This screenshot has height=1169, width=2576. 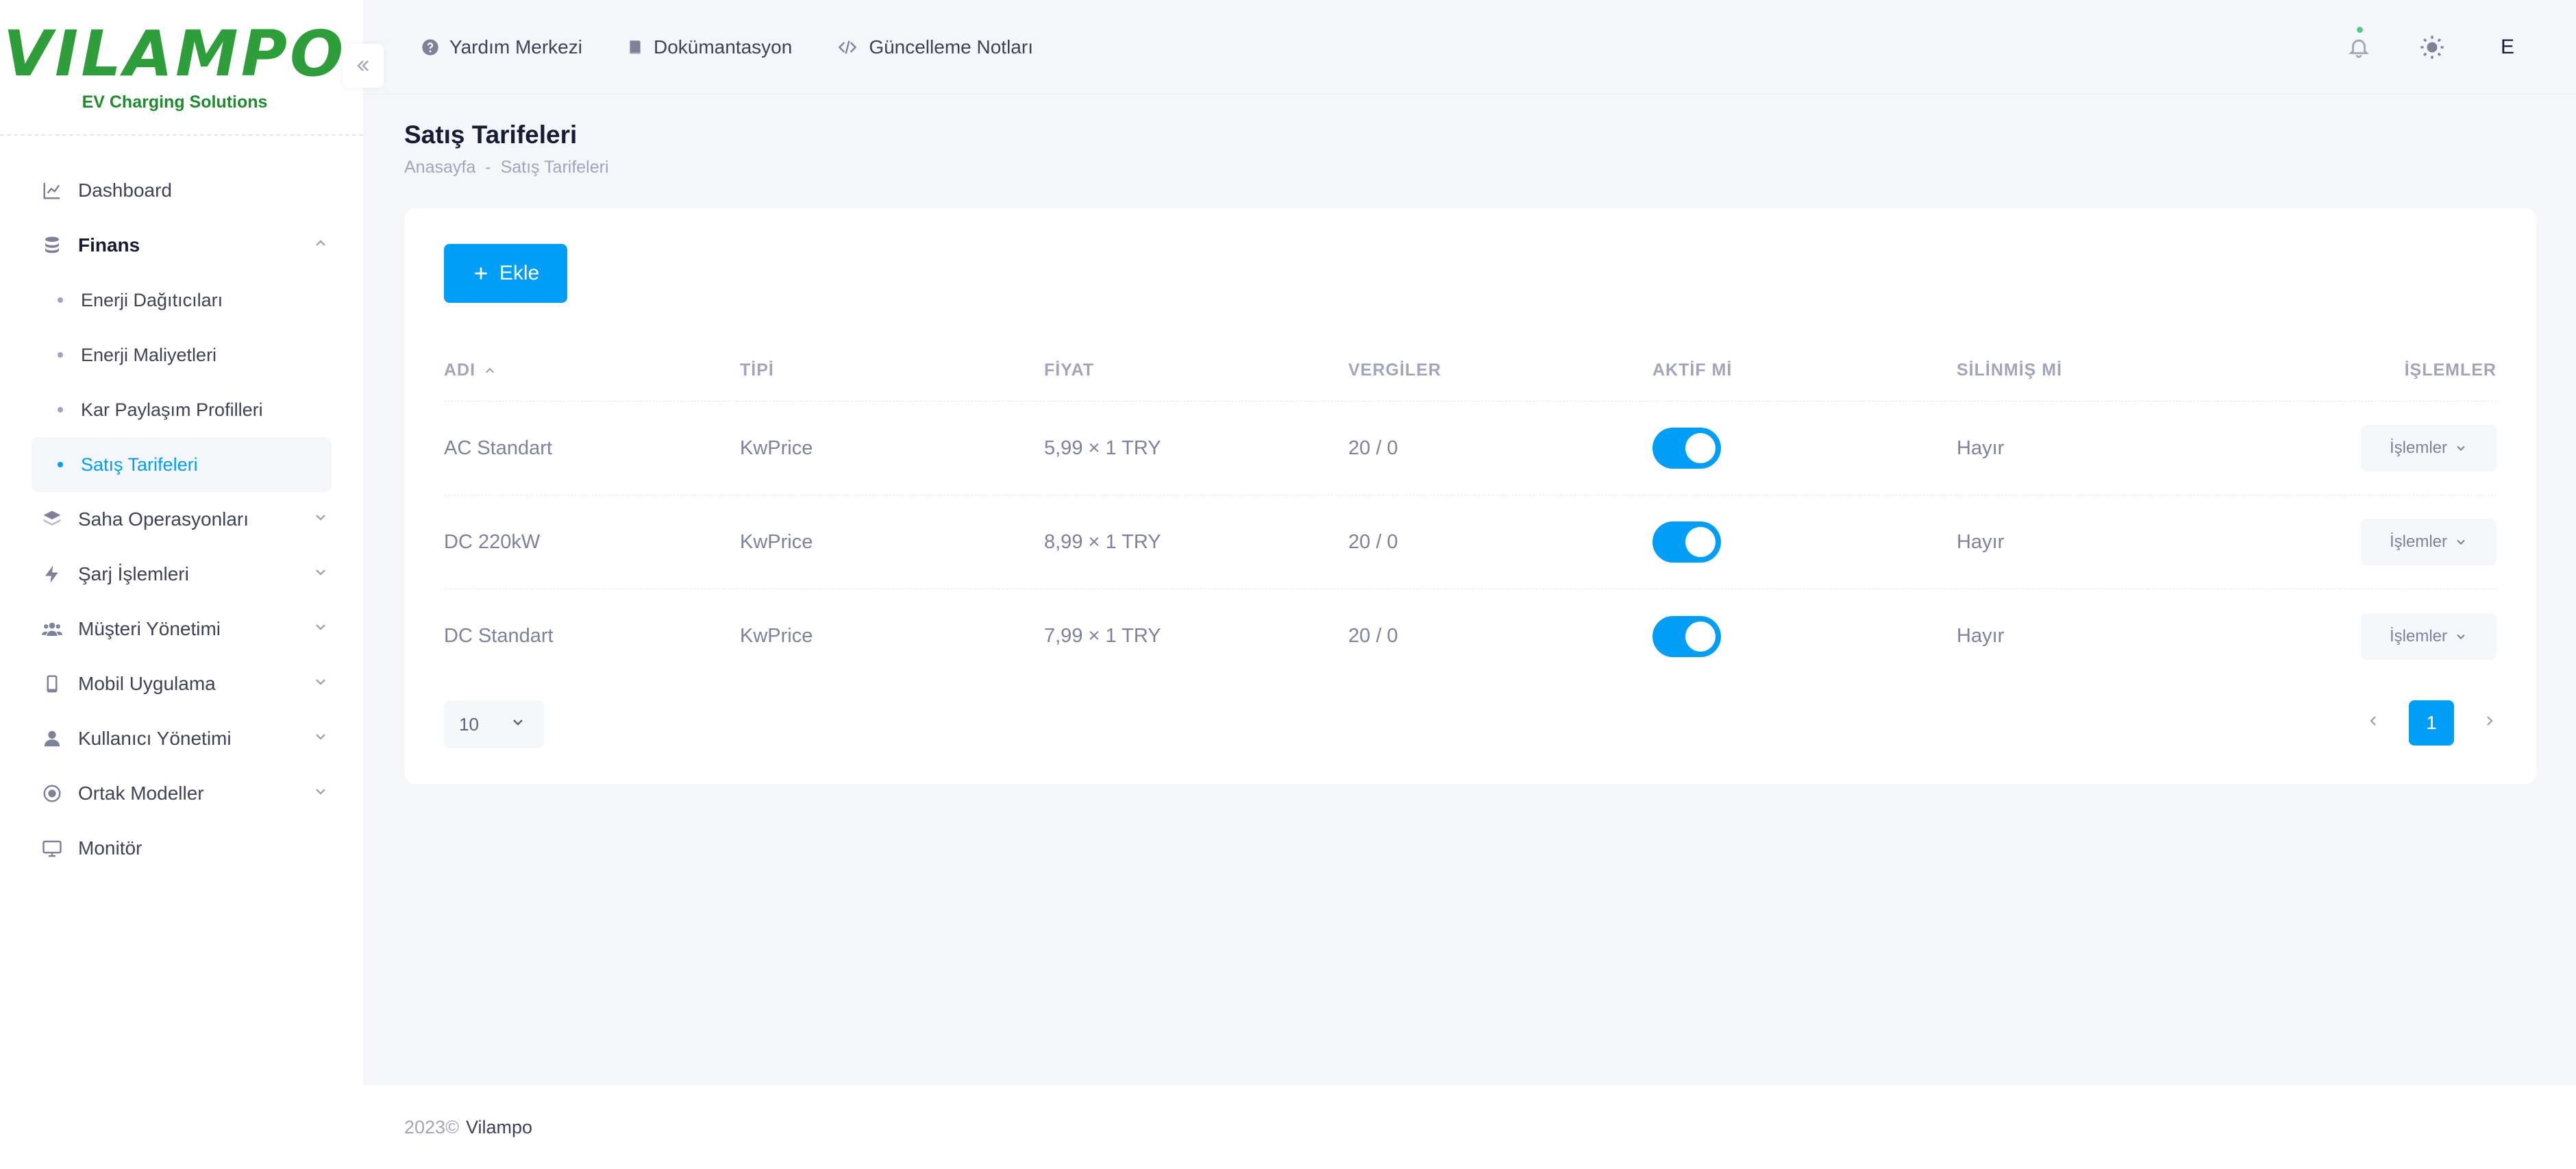 I want to click on documentation-link: Dokümantasyon, so click(x=709, y=47).